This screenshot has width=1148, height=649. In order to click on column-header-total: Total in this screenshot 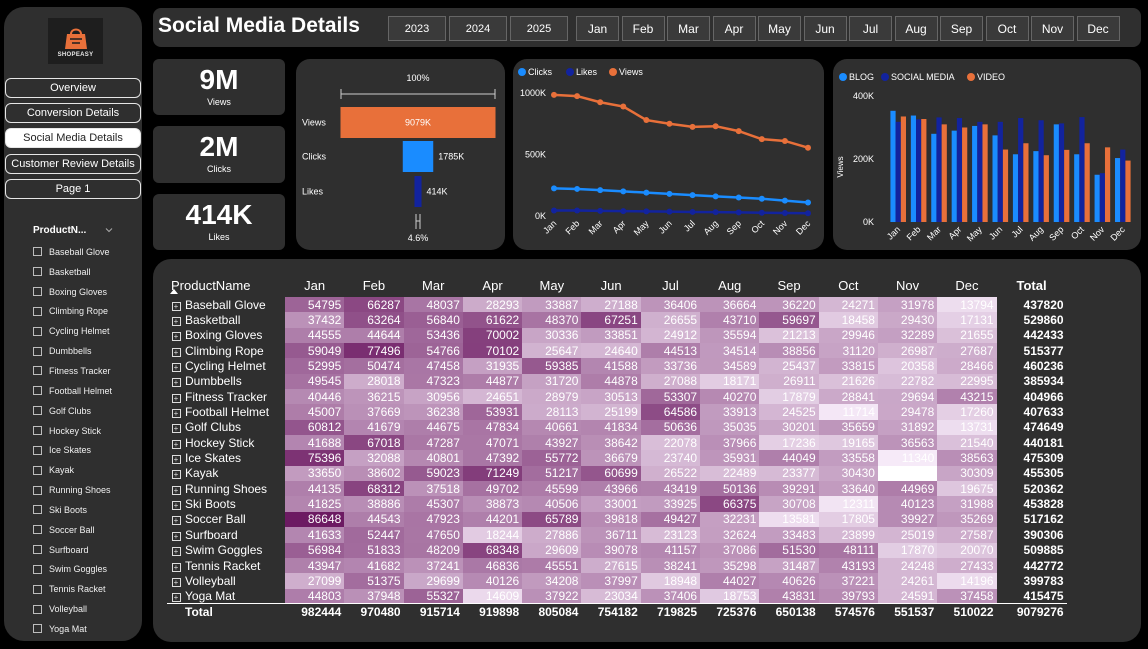, I will do `click(1032, 285)`.